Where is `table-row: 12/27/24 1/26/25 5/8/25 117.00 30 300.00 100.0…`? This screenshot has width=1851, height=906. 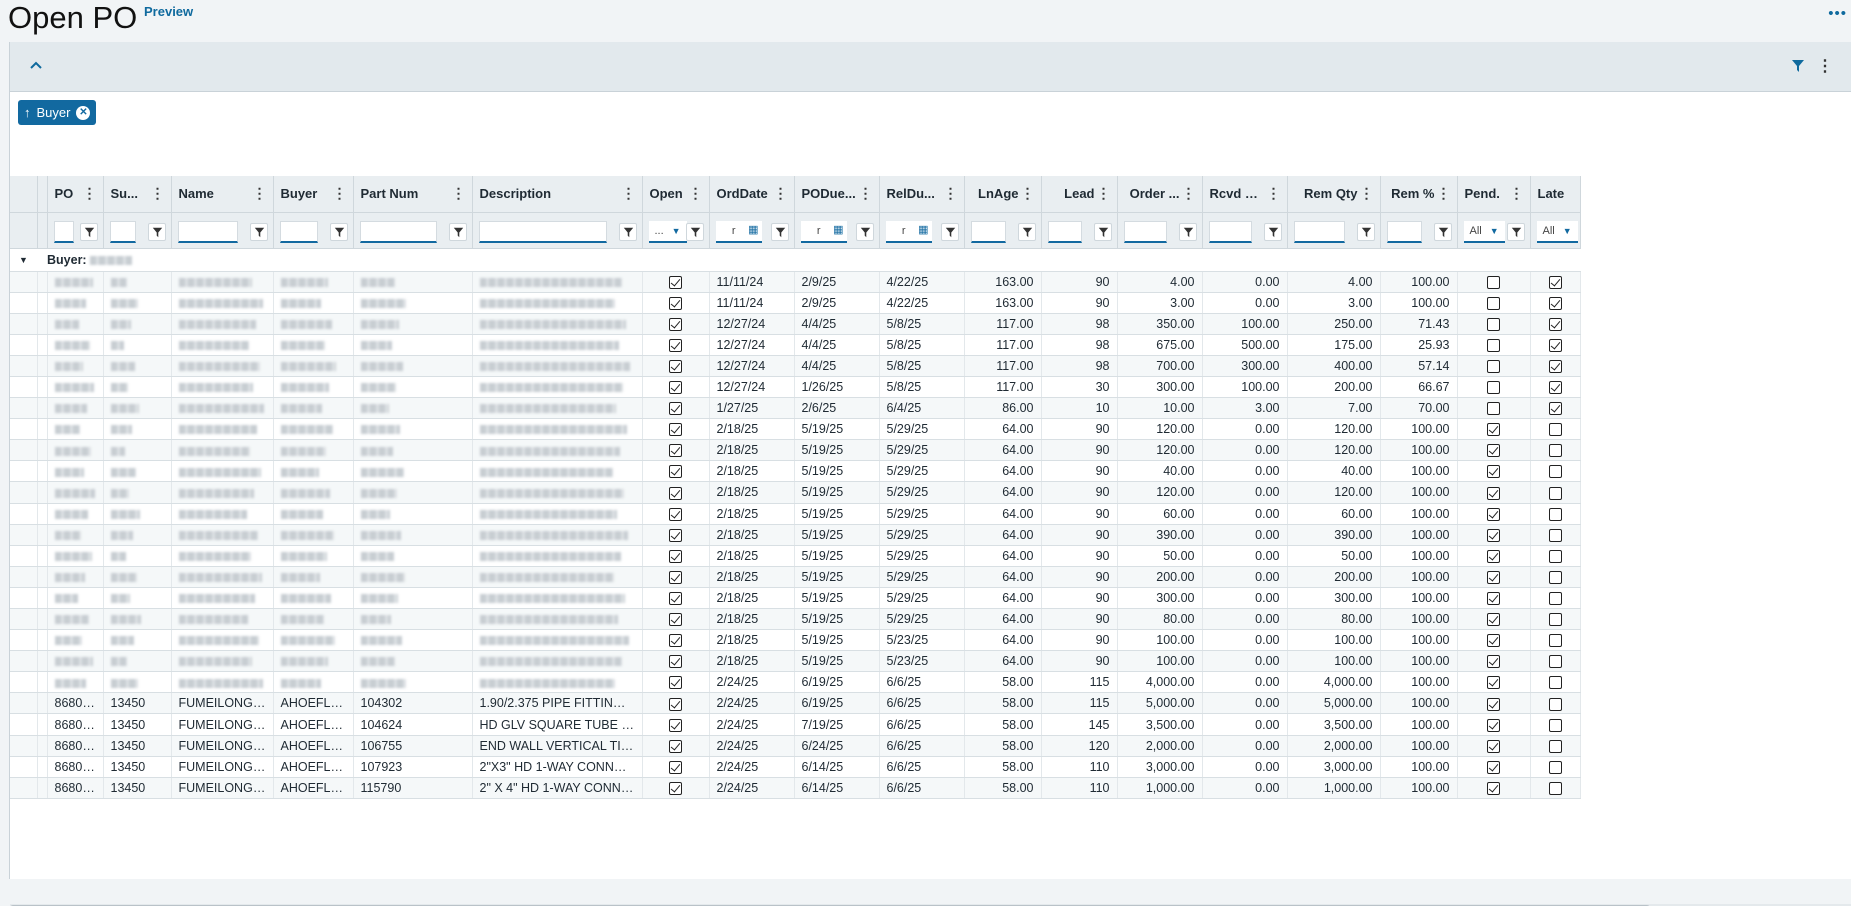
table-row: 12/27/24 1/26/25 5/8/25 117.00 30 300.00 100.0… is located at coordinates (795, 387).